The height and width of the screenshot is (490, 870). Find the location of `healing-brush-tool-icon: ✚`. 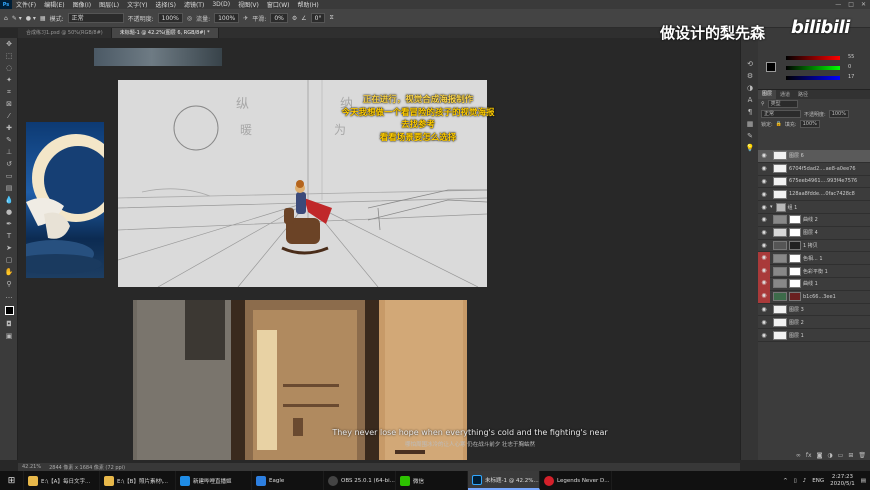

healing-brush-tool-icon: ✚ is located at coordinates (9, 128).